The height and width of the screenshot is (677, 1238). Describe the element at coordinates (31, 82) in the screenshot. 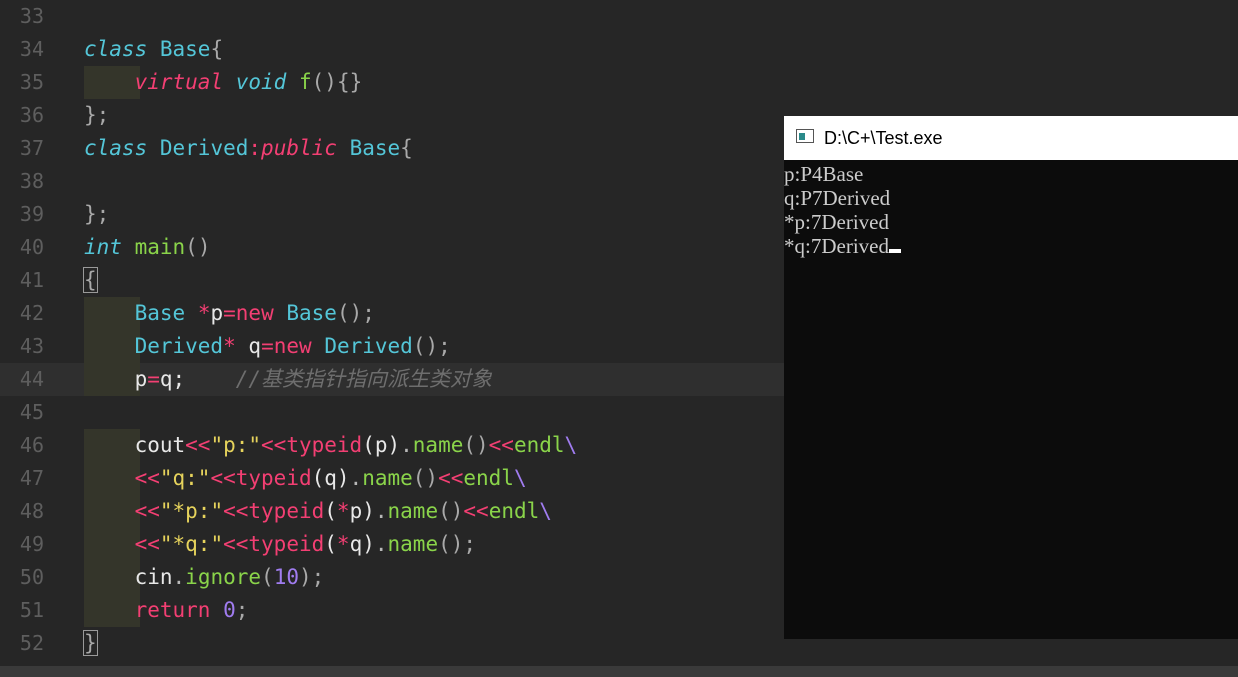

I see `line-number: 35` at that location.